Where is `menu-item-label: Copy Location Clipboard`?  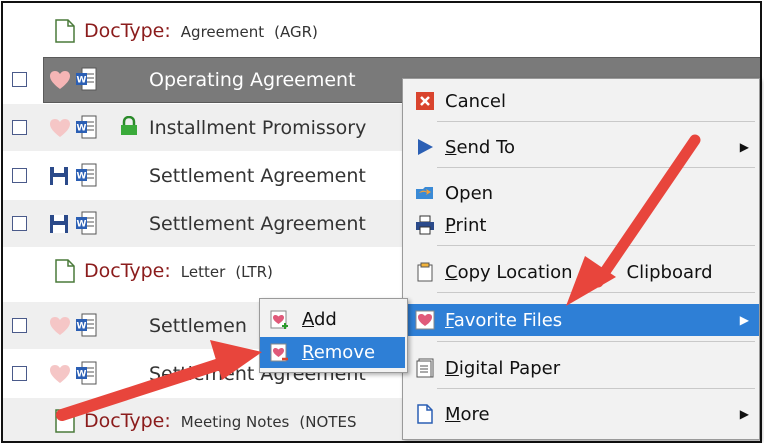 menu-item-label: Copy Location Clipboard is located at coordinates (579, 272).